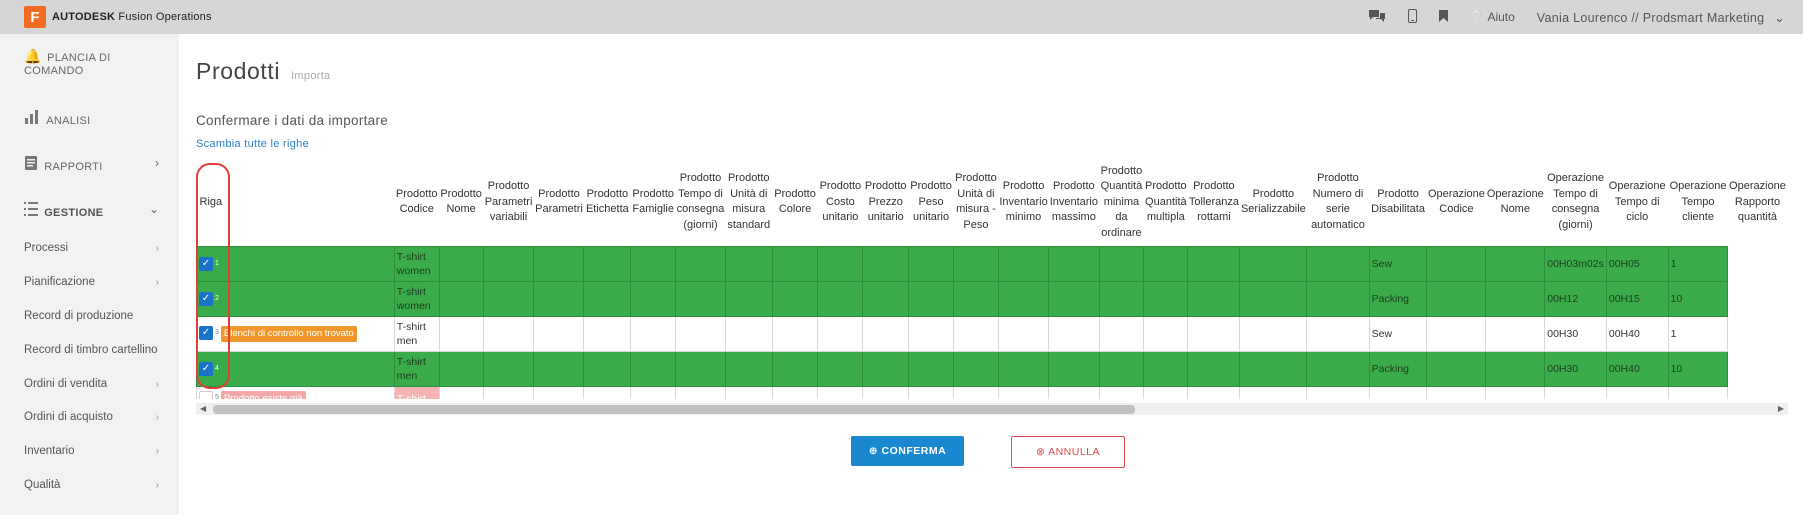 This screenshot has width=1803, height=515. Describe the element at coordinates (907, 451) in the screenshot. I see `confirm-button: ⊕ CONFERMA` at that location.